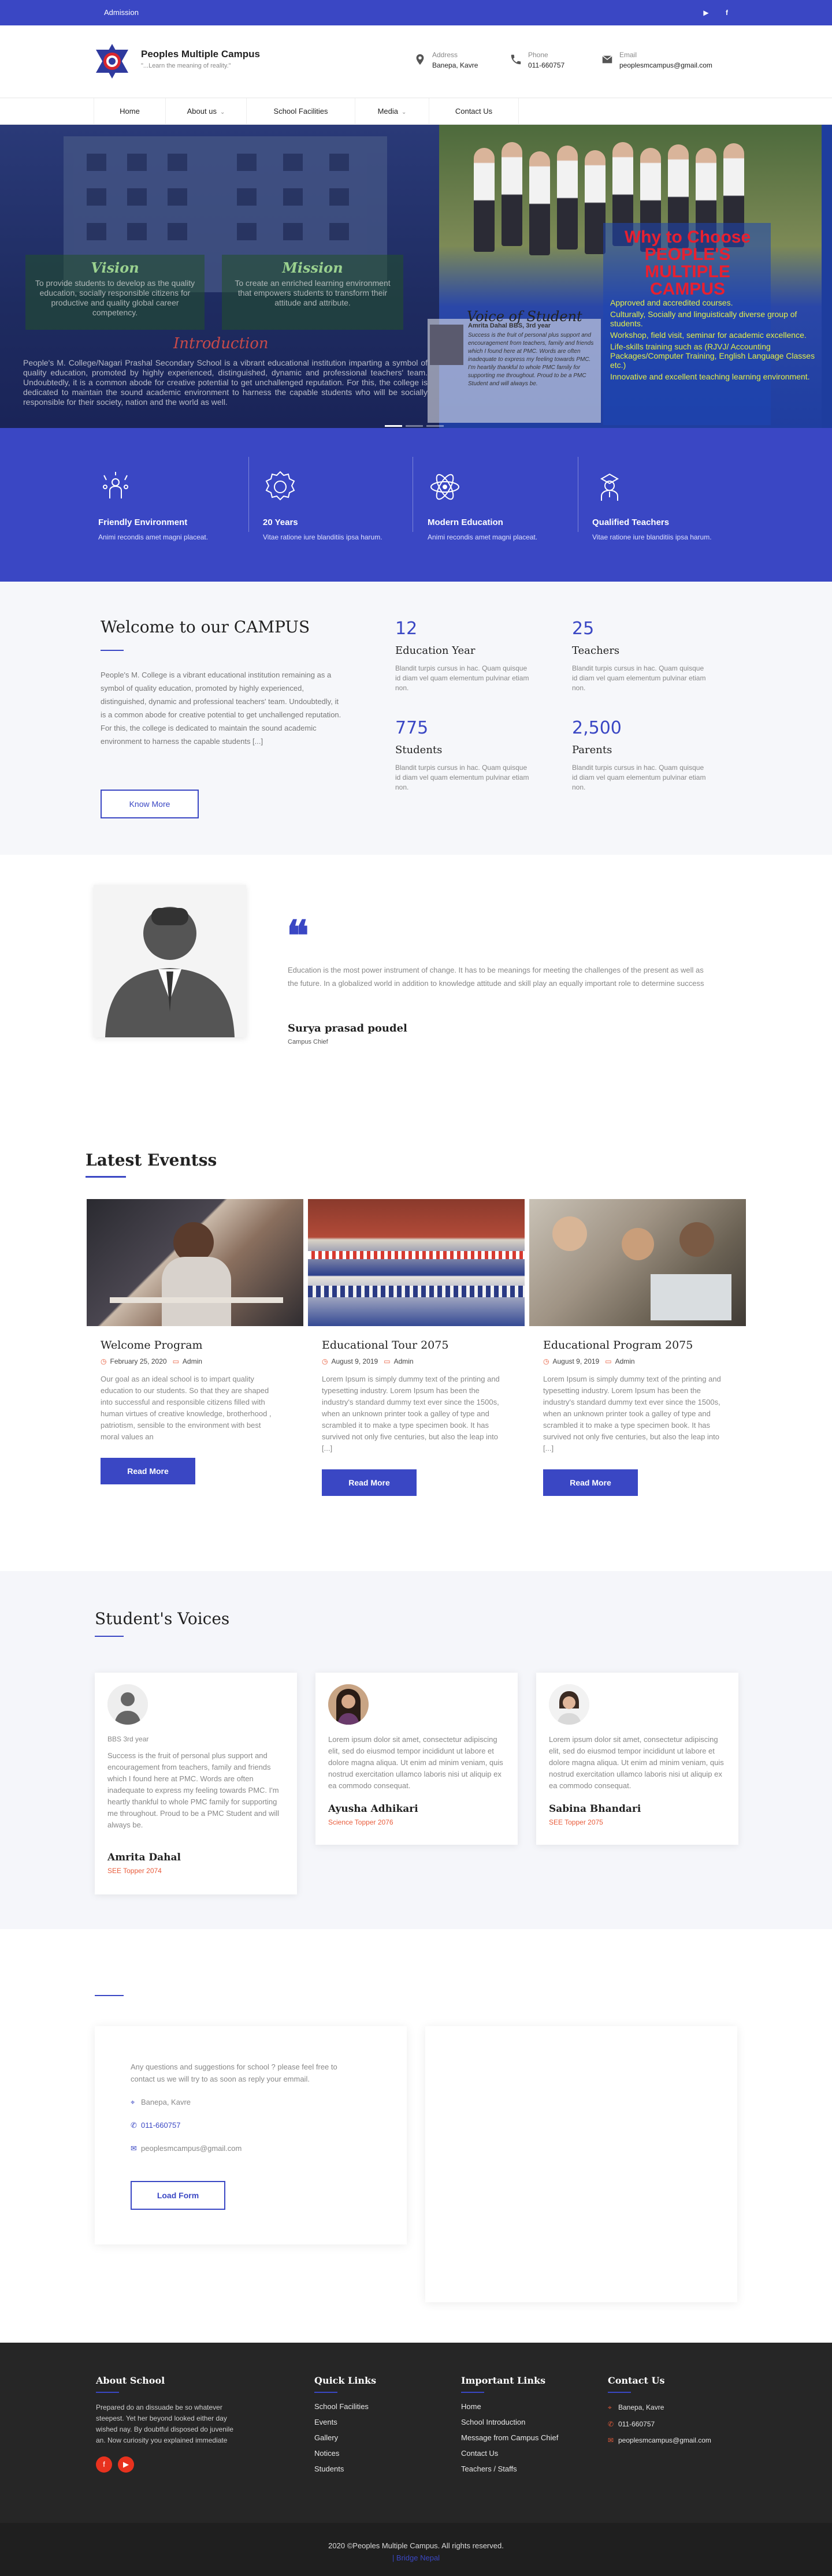 The image size is (832, 2576). I want to click on friendly-environment-icon, so click(115, 485).